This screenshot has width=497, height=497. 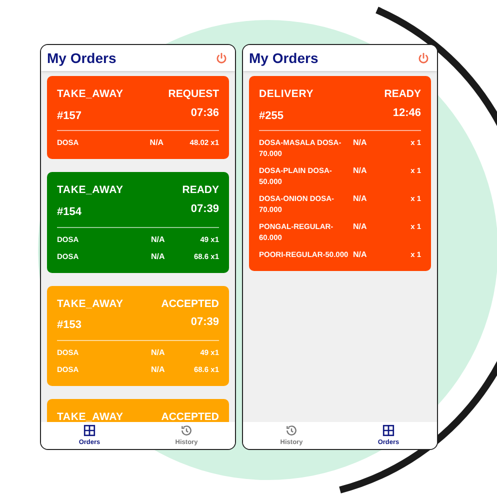 I want to click on order-type: DELIVERY, so click(x=286, y=94).